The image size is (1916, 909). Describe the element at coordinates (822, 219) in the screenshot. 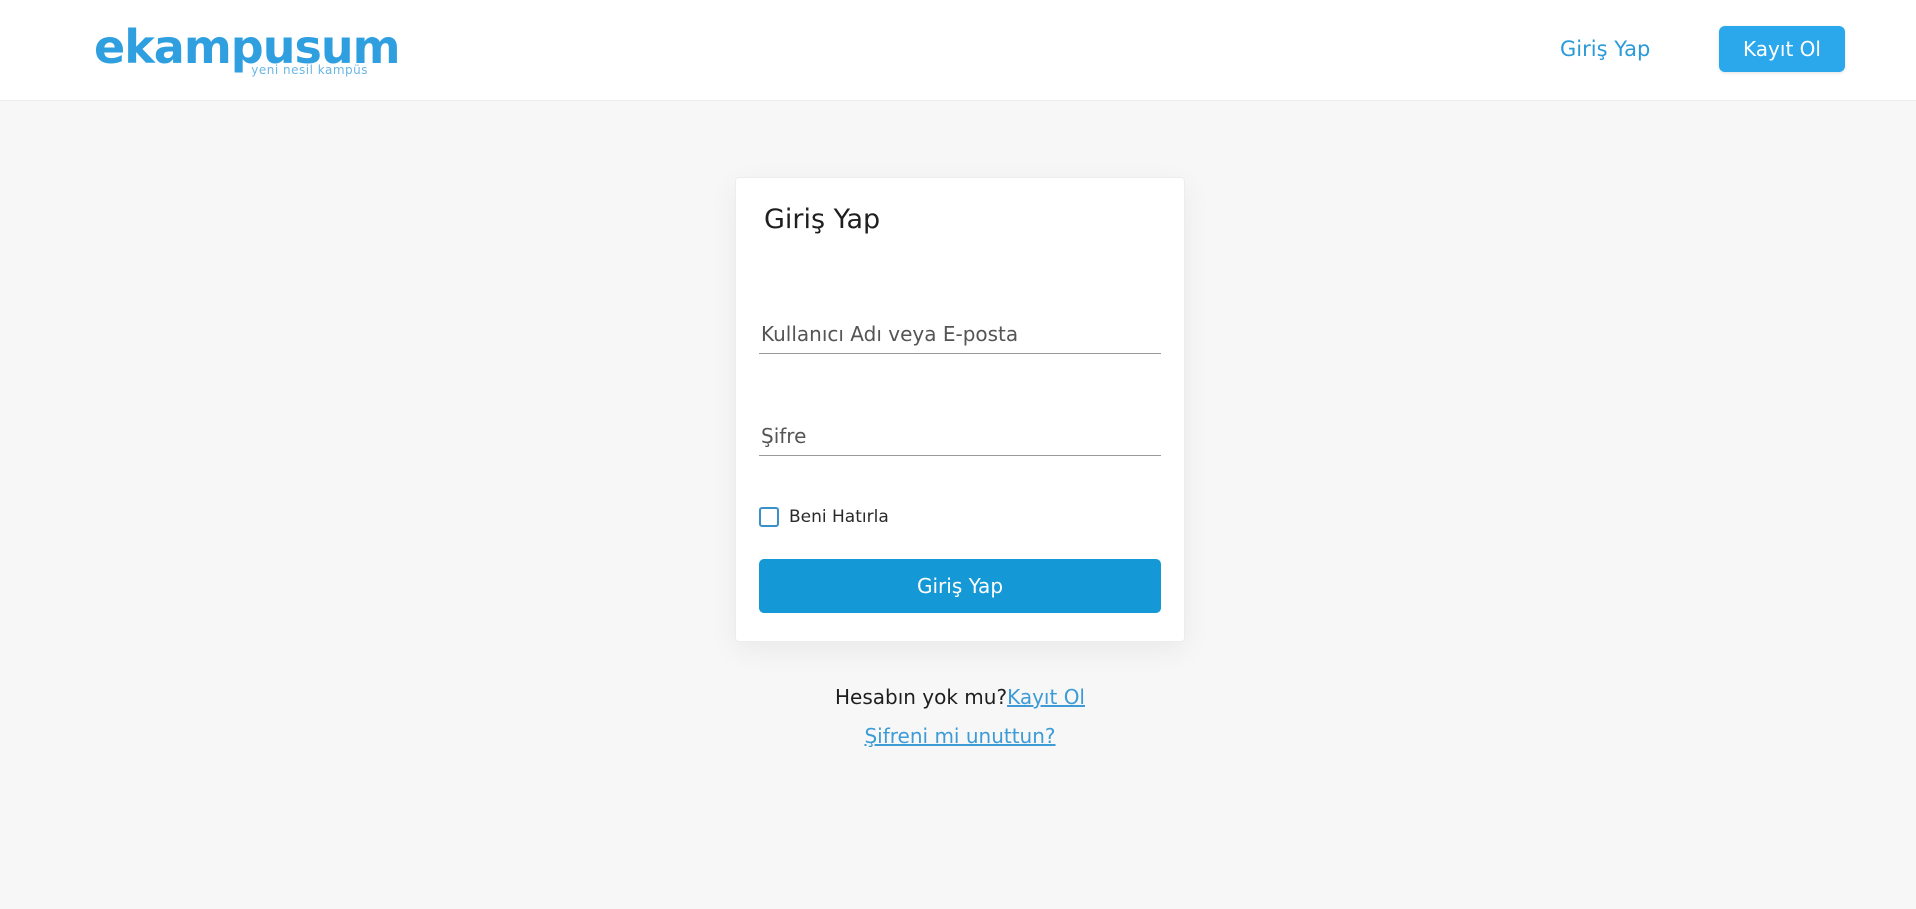

I see `login-title: Giriş Yap` at that location.